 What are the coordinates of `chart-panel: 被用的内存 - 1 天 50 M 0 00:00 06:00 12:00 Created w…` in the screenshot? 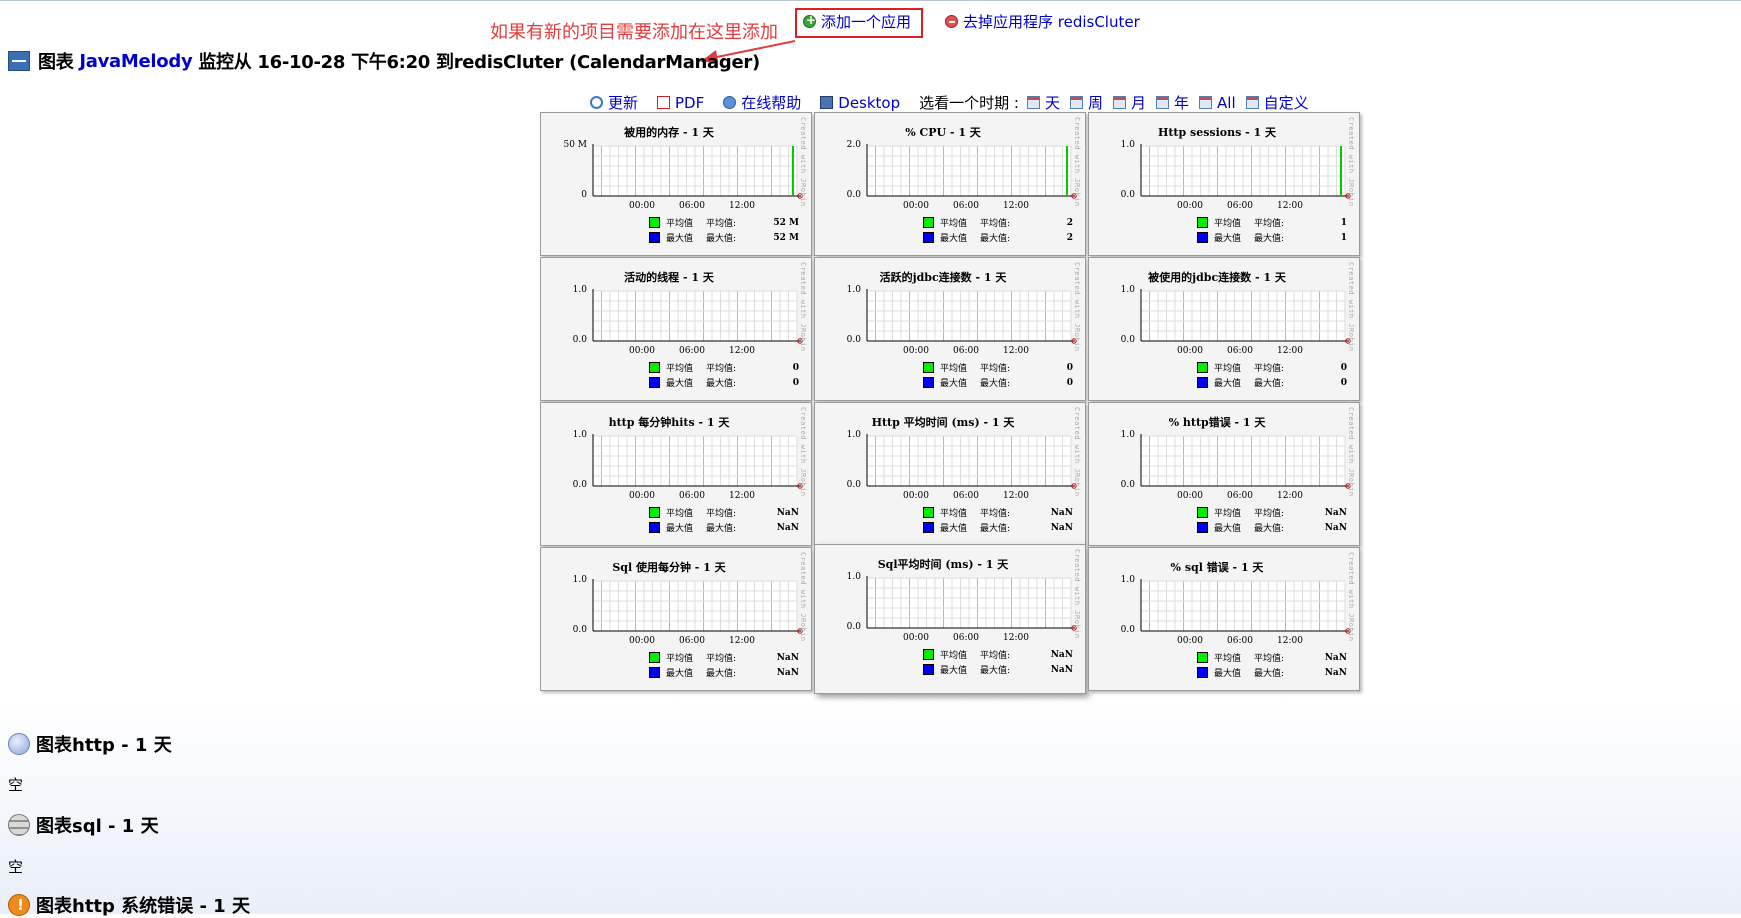 It's located at (676, 184).